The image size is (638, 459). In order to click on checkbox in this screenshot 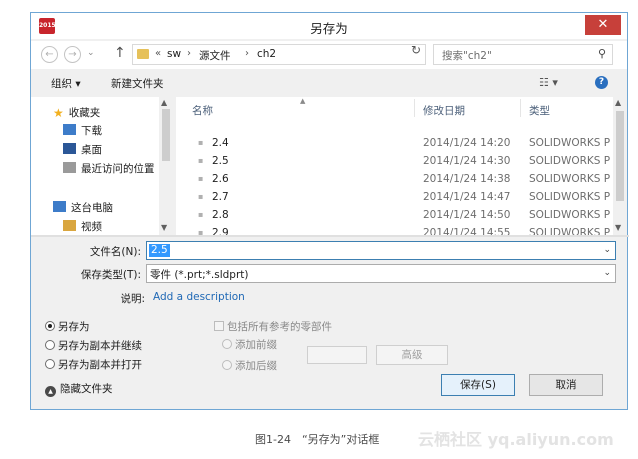, I will do `click(219, 326)`.